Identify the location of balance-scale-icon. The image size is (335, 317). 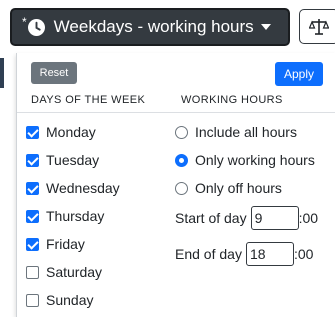
(319, 26).